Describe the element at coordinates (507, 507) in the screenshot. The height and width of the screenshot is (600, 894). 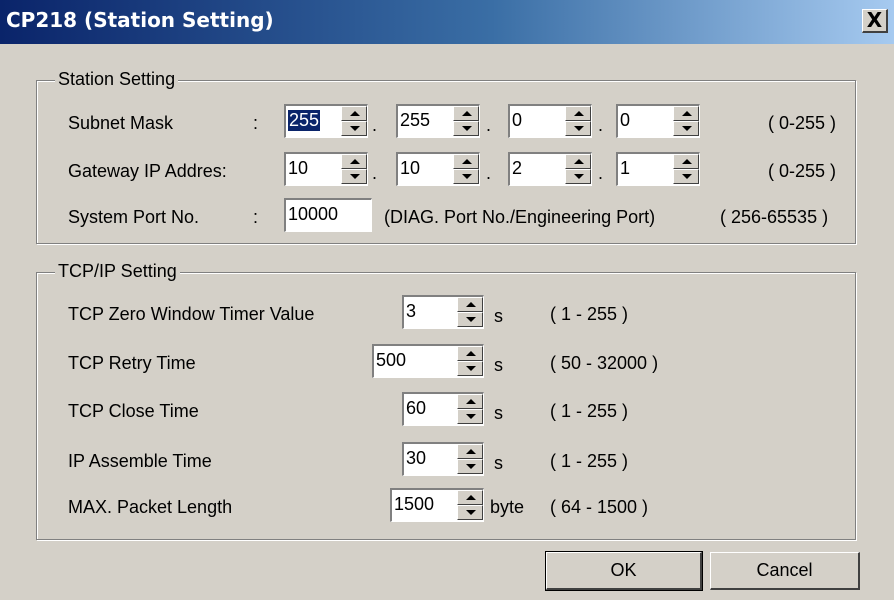
I see `max-packet-length-unit: byte` at that location.